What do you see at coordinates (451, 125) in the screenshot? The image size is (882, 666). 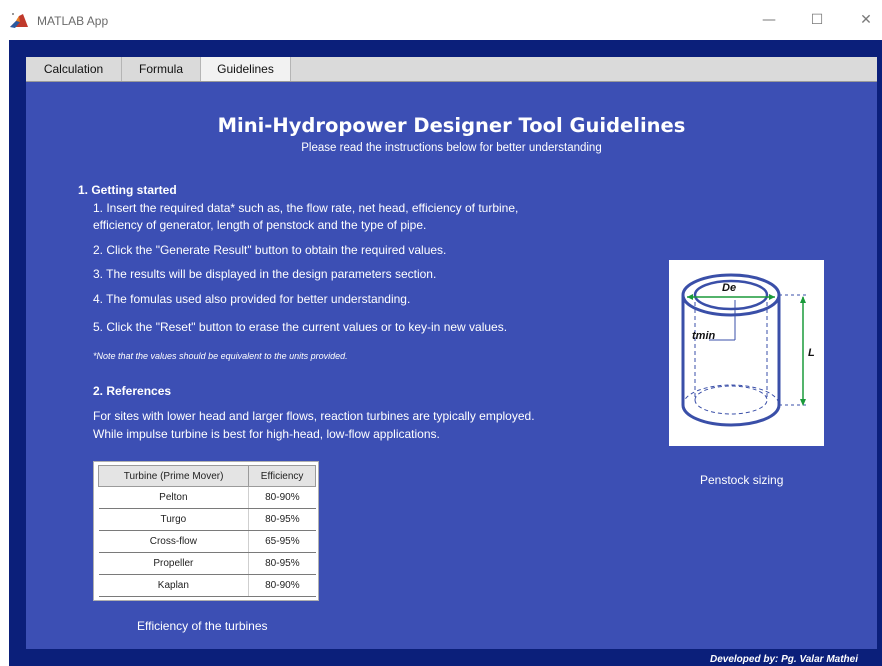 I see `page-title: Mini-Hydropower Designer Tool Guidelines` at bounding box center [451, 125].